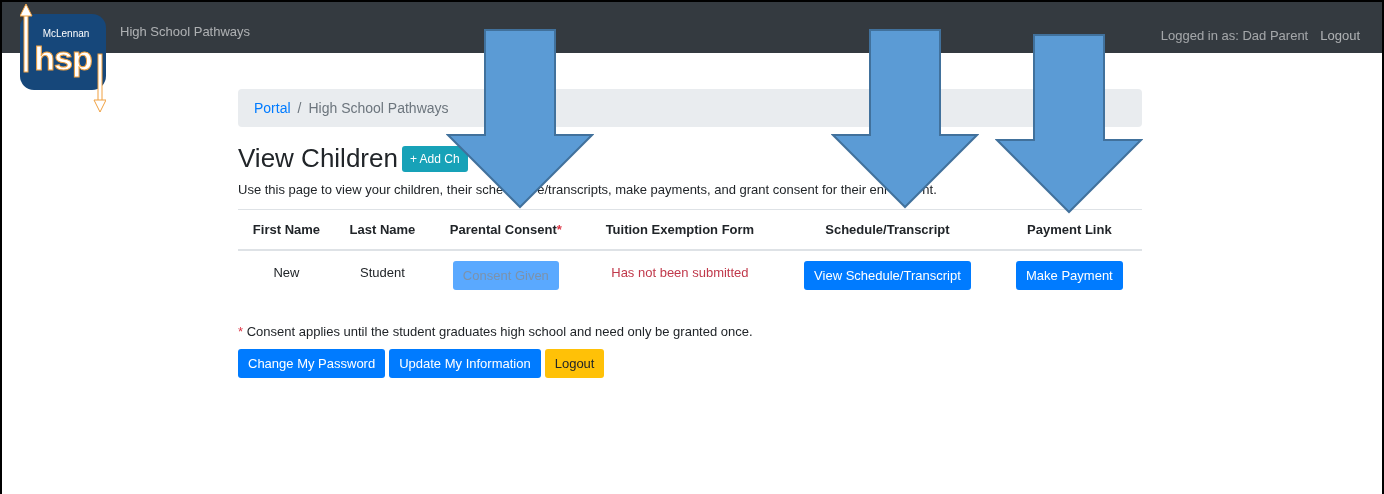 The height and width of the screenshot is (494, 1384). What do you see at coordinates (185, 31) in the screenshot?
I see `brand-link: High School Pathways` at bounding box center [185, 31].